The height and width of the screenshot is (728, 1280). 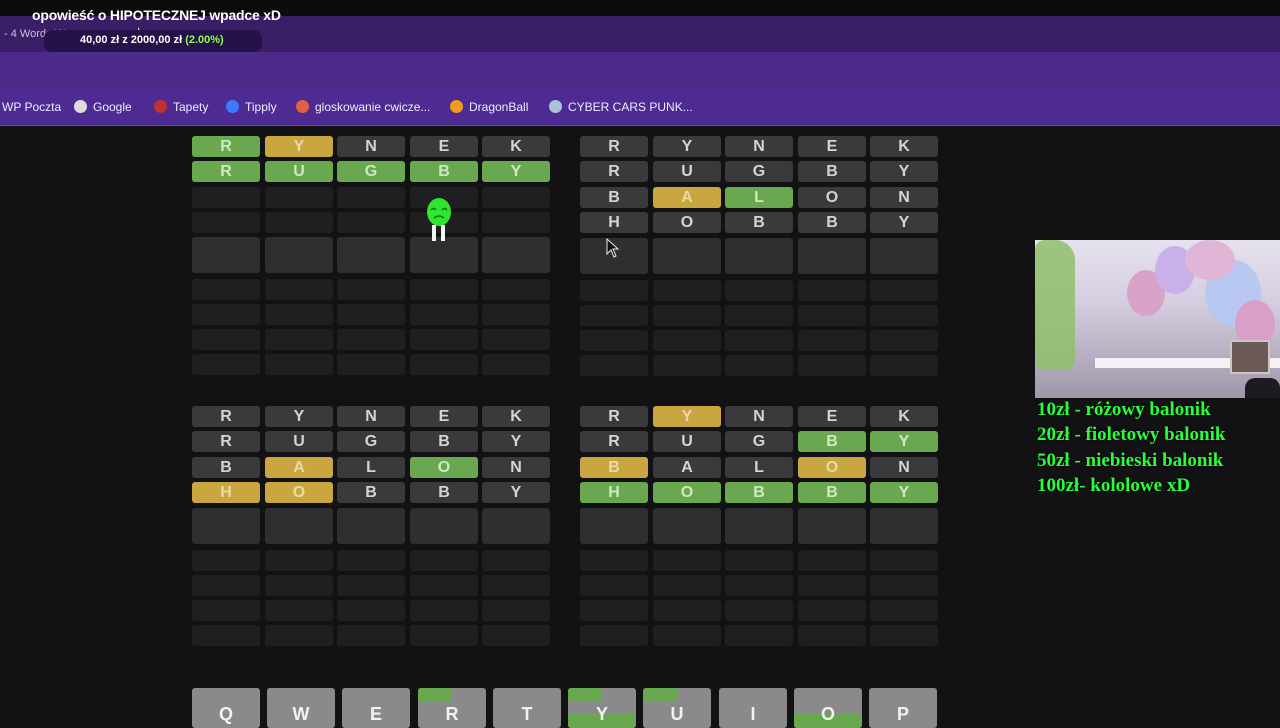 What do you see at coordinates (375, 714) in the screenshot?
I see `key-label: E` at bounding box center [375, 714].